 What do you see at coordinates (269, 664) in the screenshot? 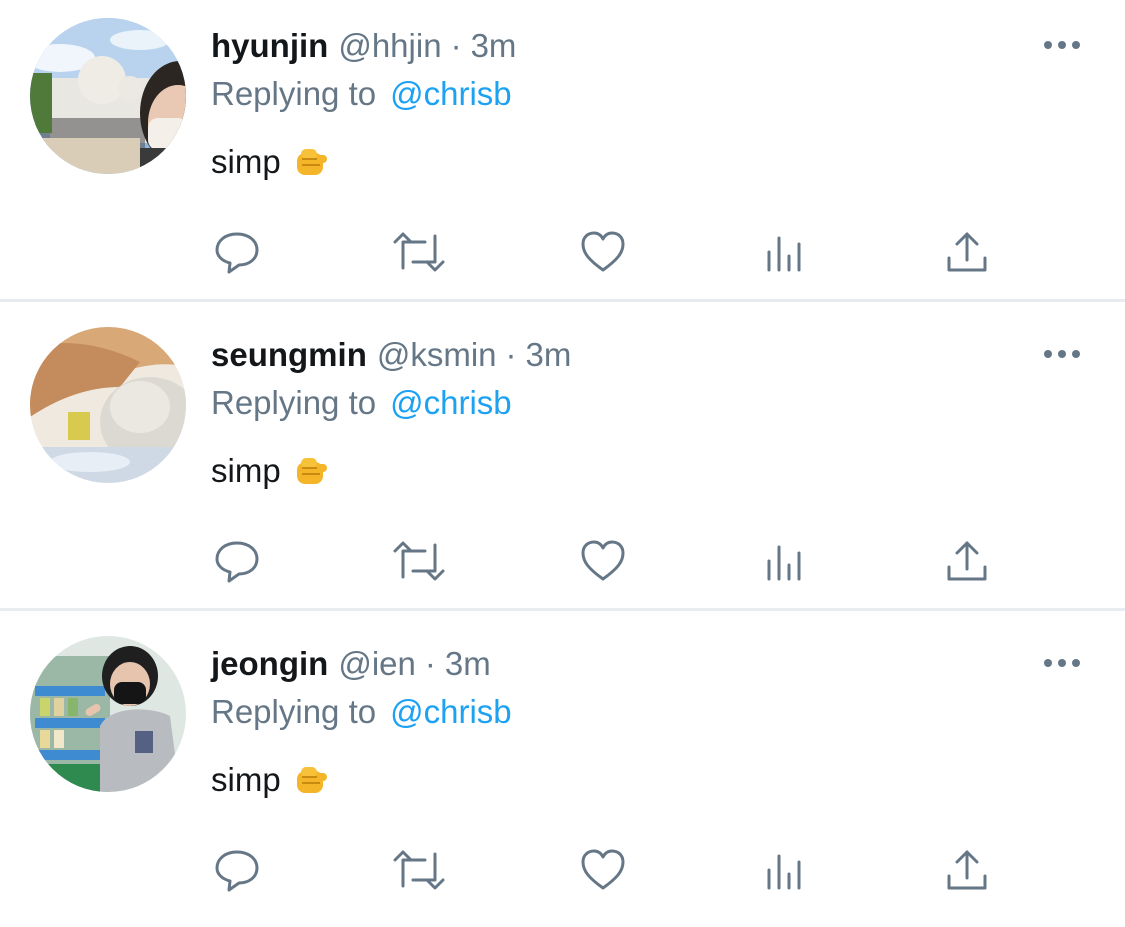
I see `display-name: jeongin` at bounding box center [269, 664].